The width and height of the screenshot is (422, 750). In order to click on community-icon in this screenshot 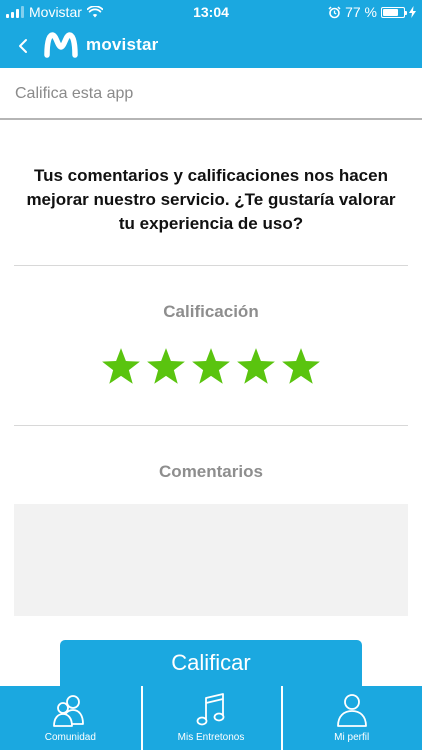, I will do `click(69, 711)`.